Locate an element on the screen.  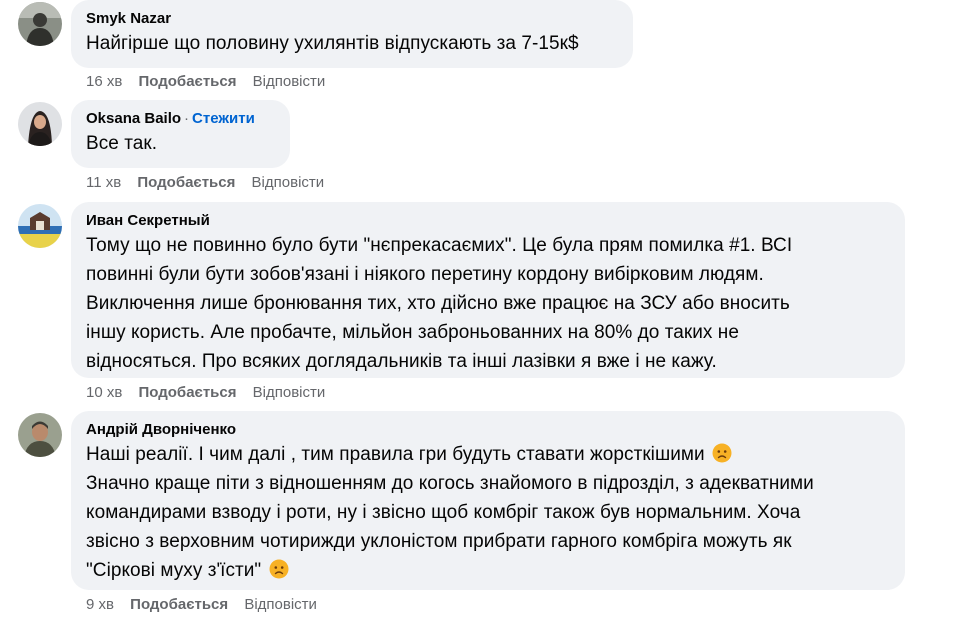
timestamp: 10 хв is located at coordinates (104, 393).